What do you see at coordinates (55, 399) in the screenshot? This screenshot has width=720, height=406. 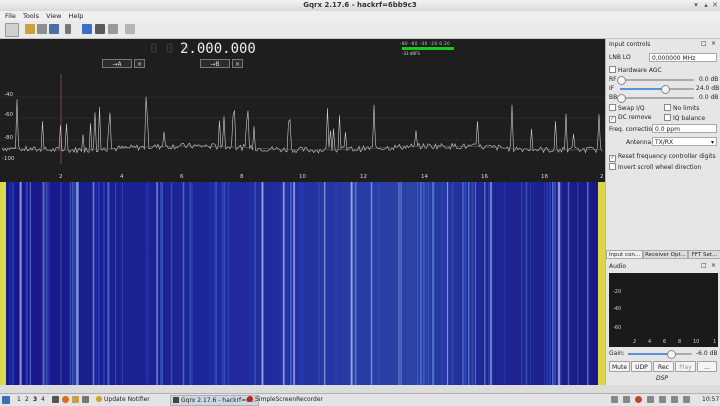 I see `terminal-icon` at bounding box center [55, 399].